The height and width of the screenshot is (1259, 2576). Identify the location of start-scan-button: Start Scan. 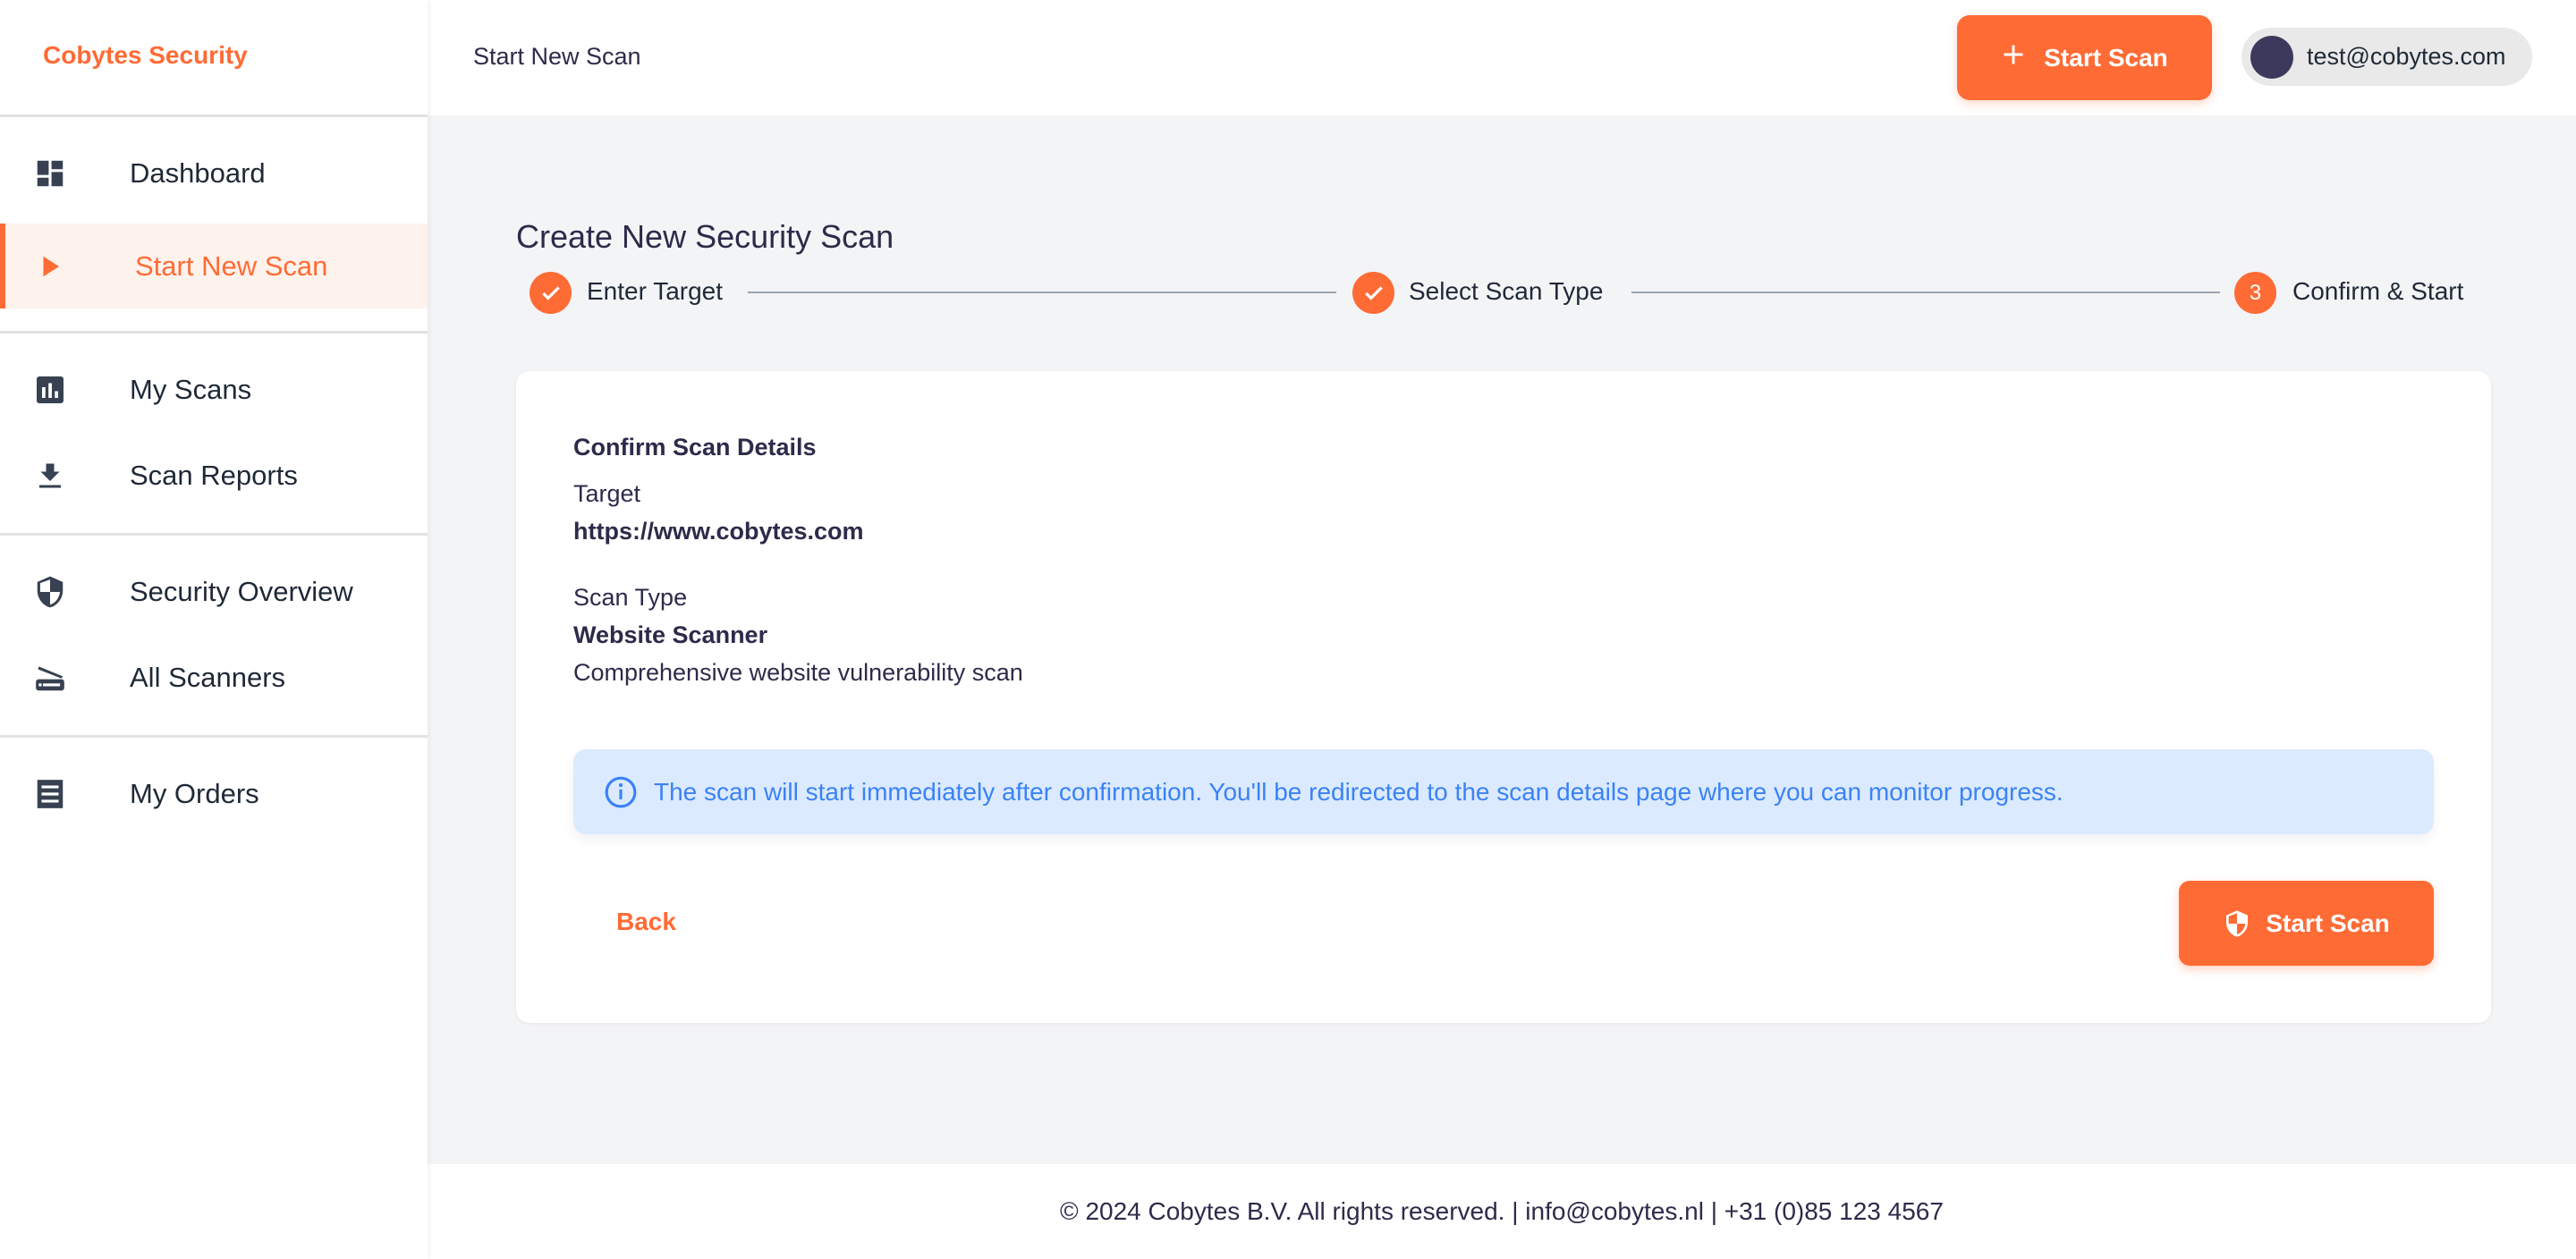
(2306, 923).